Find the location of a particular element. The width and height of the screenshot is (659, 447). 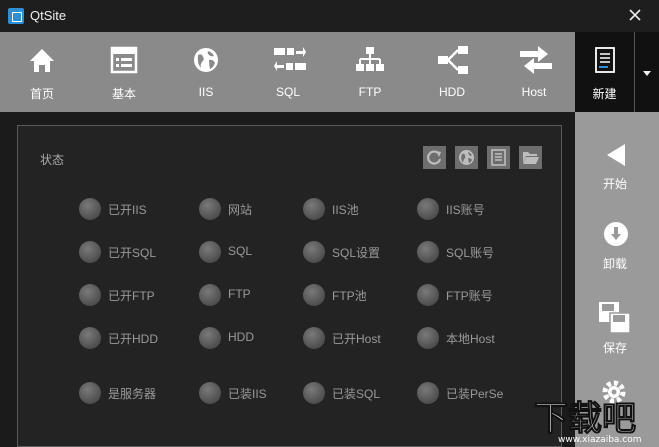

status-label: HDD is located at coordinates (241, 337).